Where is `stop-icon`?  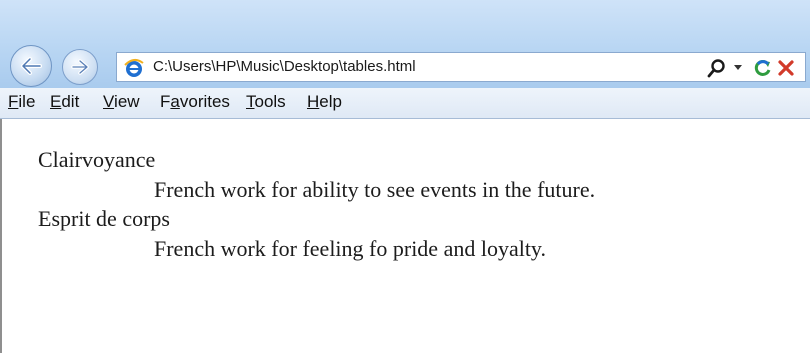 stop-icon is located at coordinates (786, 68).